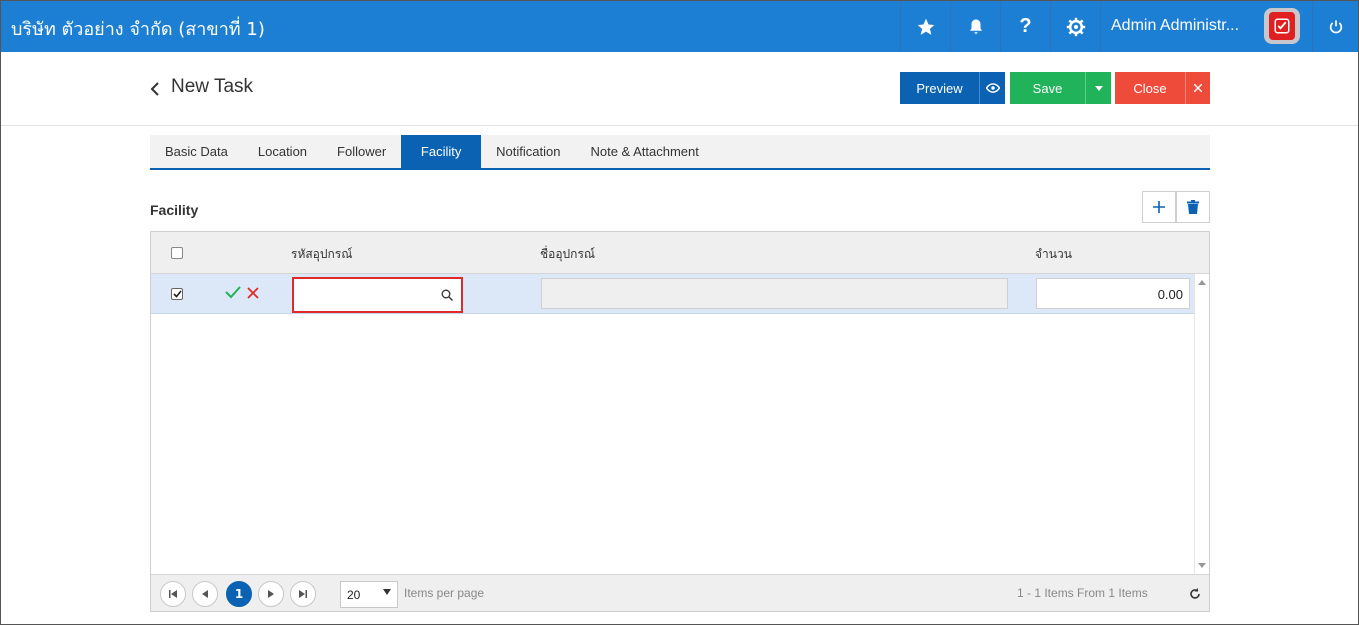  What do you see at coordinates (1053, 254) in the screenshot?
I see `column-header-quantity: จำนวน` at bounding box center [1053, 254].